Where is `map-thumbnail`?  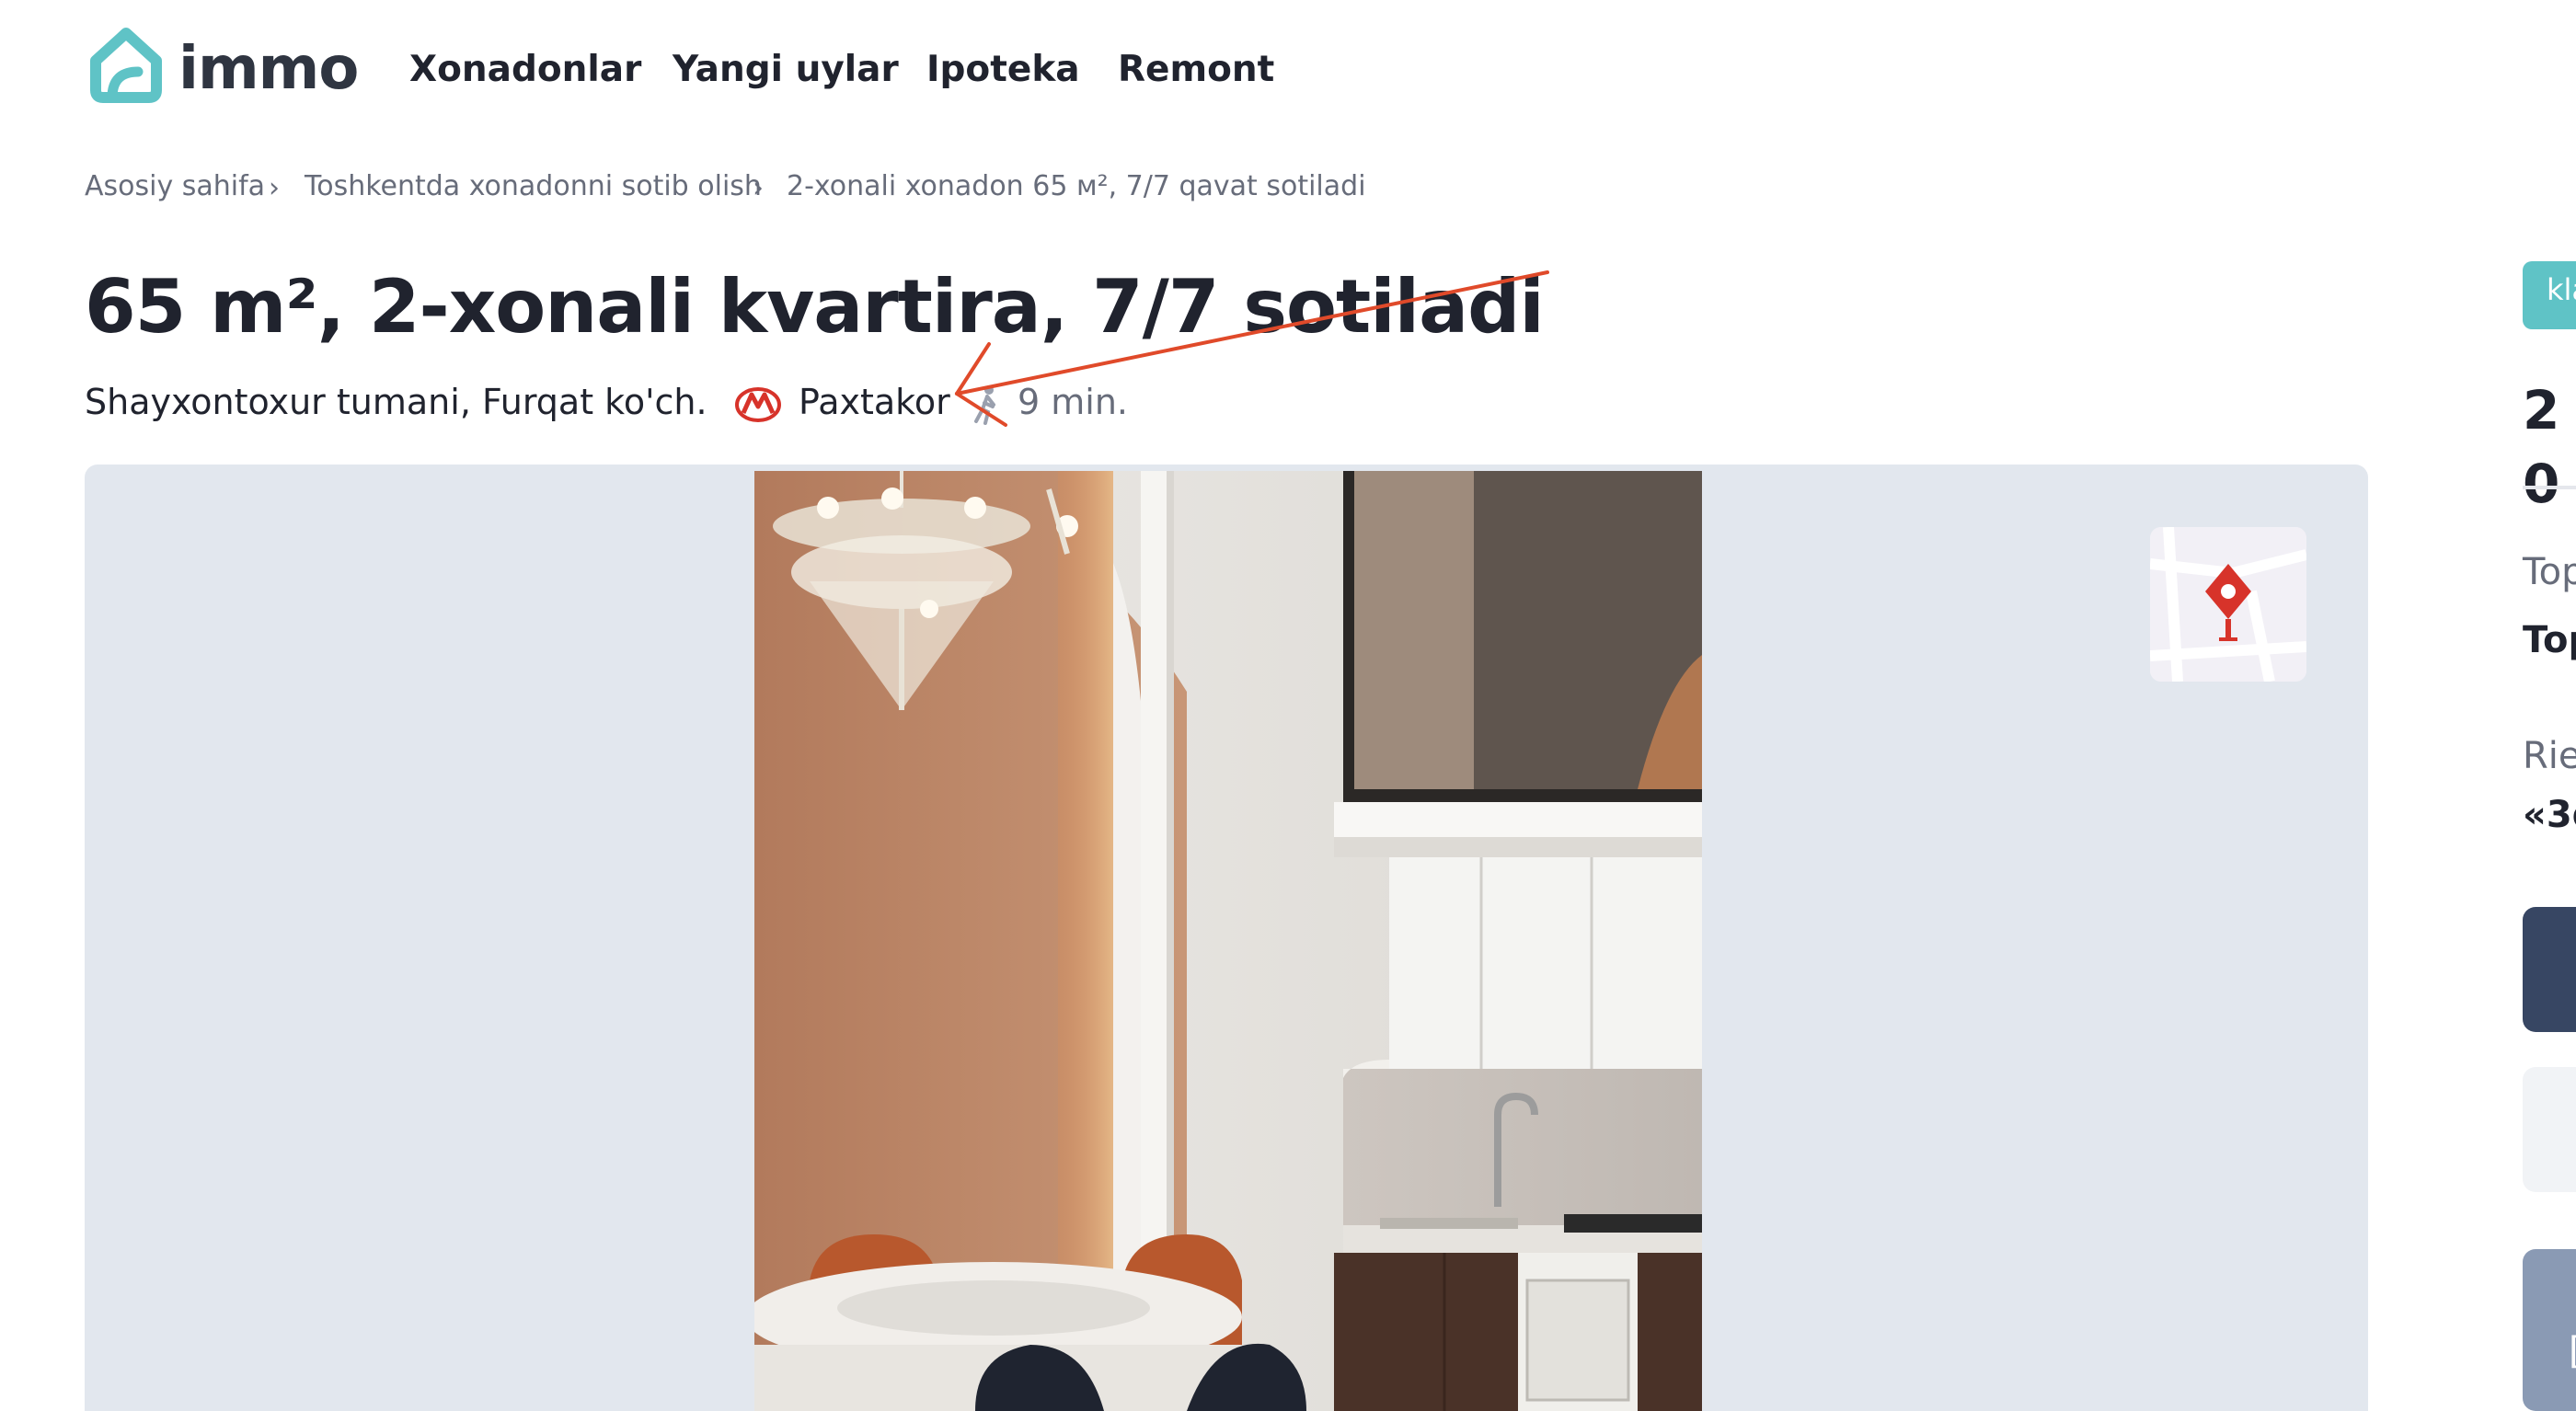
map-thumbnail is located at coordinates (2228, 604).